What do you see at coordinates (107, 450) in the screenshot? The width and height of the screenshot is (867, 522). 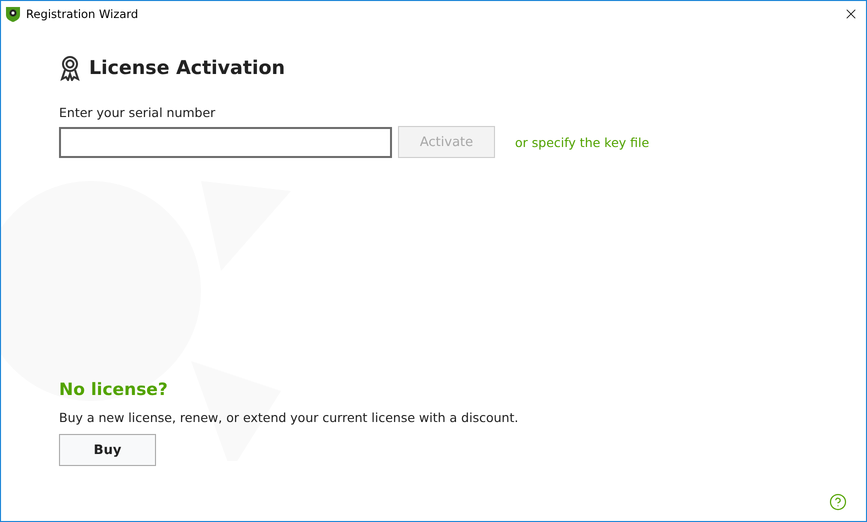 I see `buy-button: Buy` at bounding box center [107, 450].